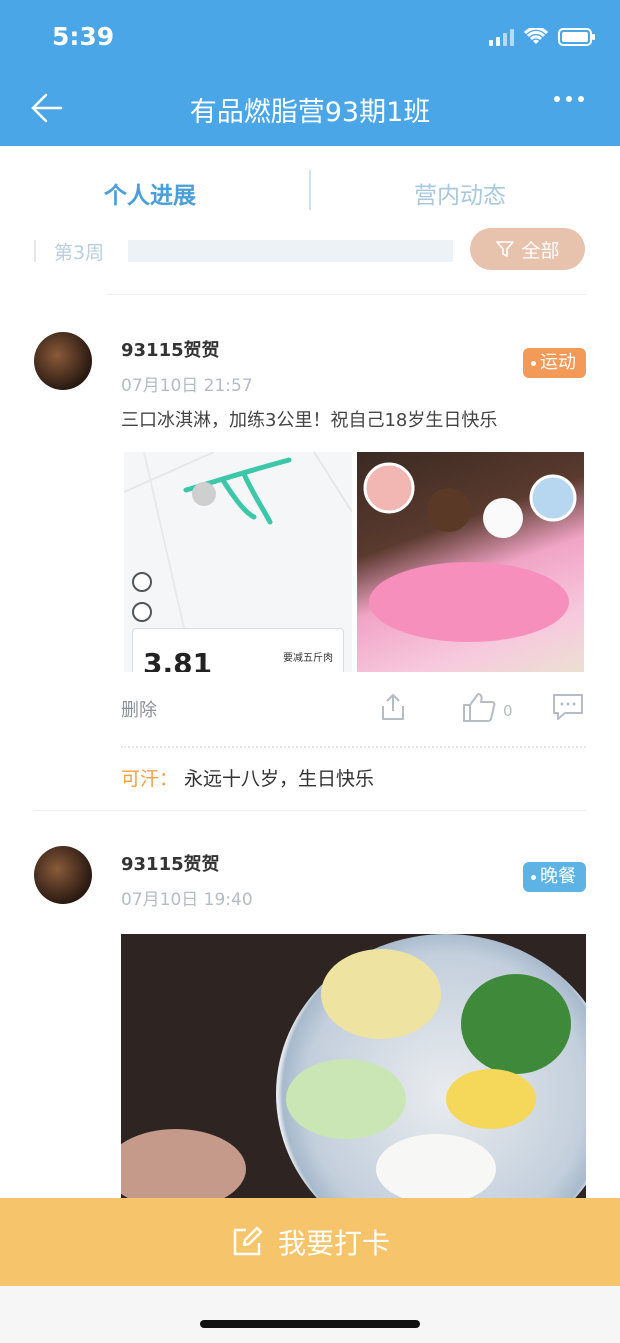  What do you see at coordinates (501, 37) in the screenshot?
I see `signal-icon` at bounding box center [501, 37].